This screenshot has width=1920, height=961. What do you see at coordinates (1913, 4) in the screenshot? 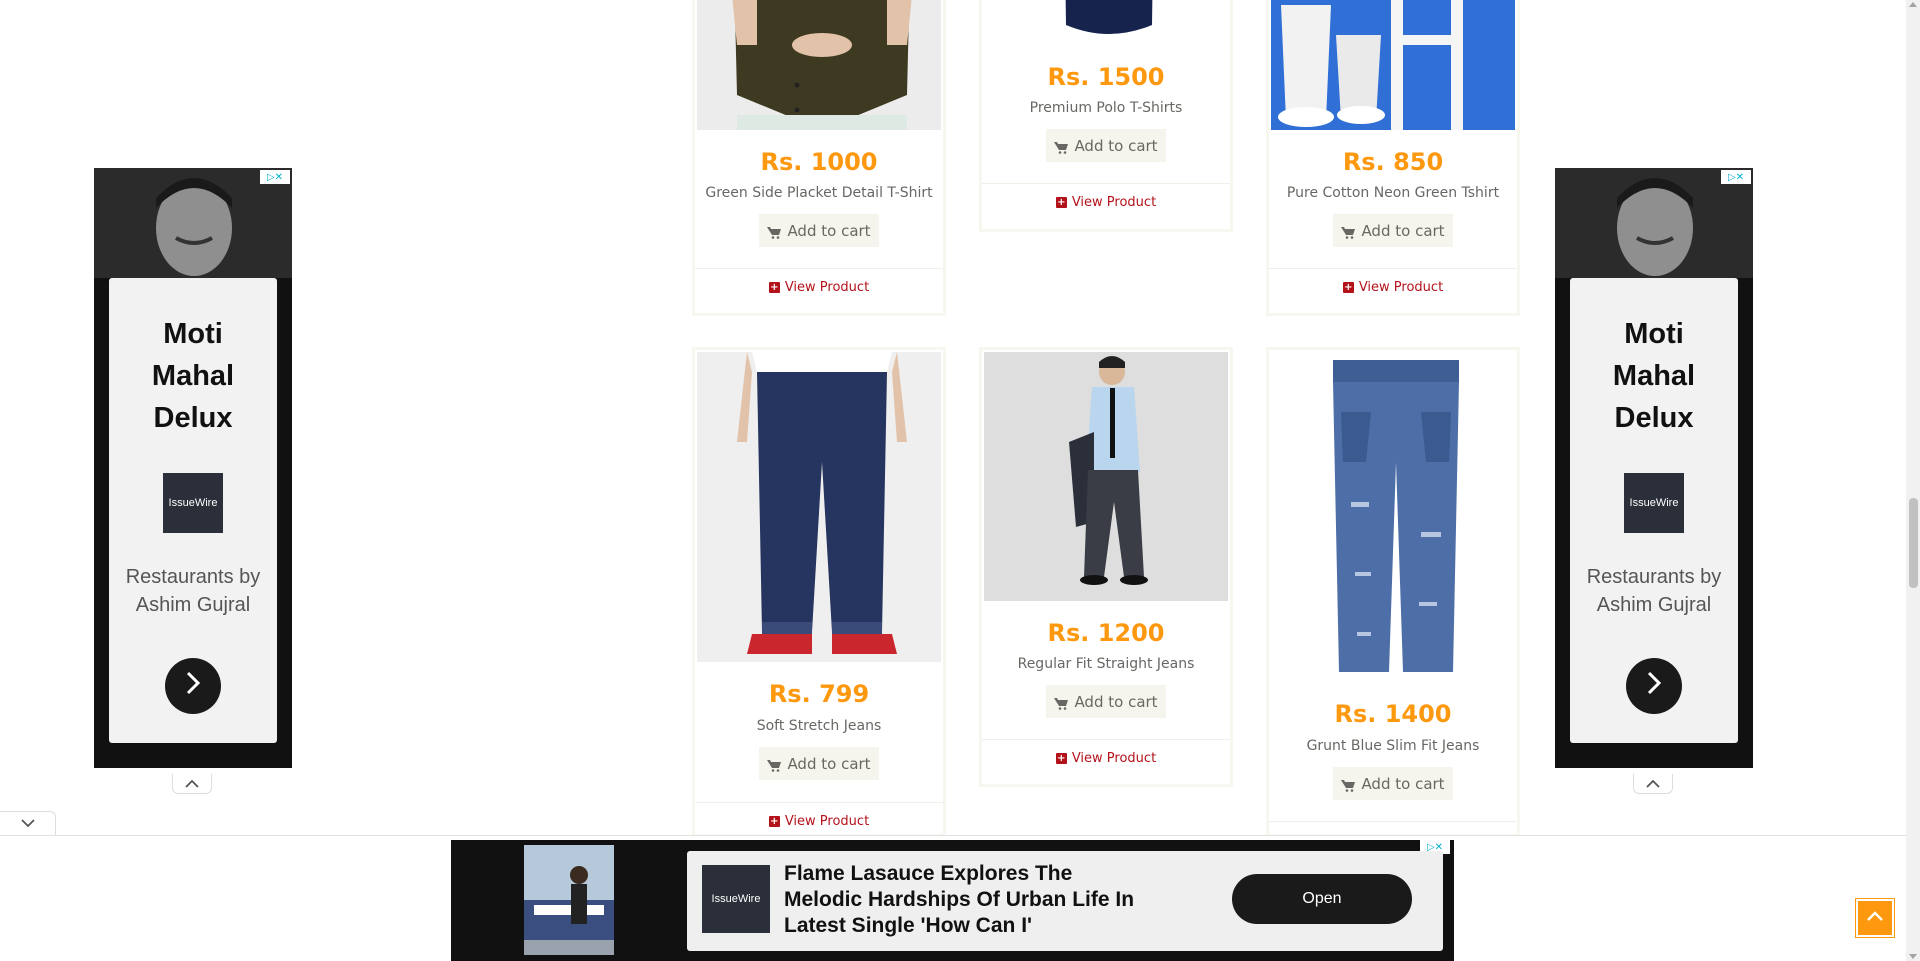
I see `scroll-up-arrow-icon` at bounding box center [1913, 4].